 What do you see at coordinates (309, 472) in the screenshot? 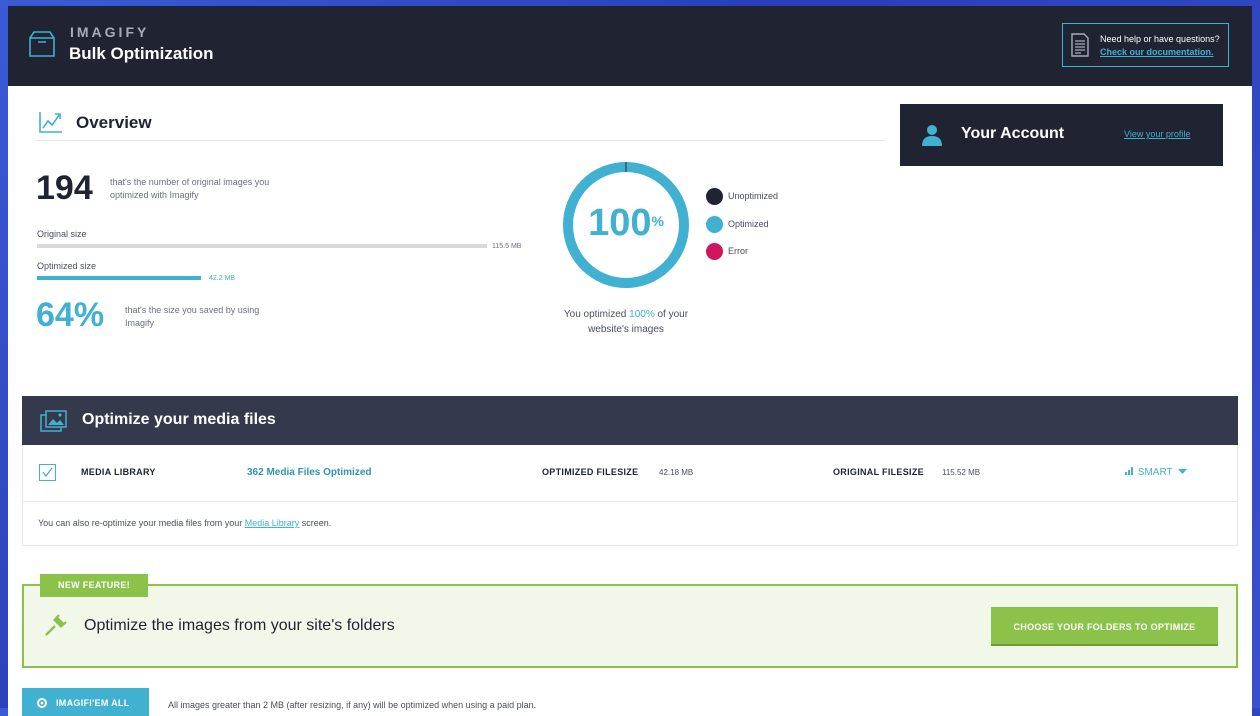
I see `media-optimized-count-link: 362 Media Files Optimized` at bounding box center [309, 472].